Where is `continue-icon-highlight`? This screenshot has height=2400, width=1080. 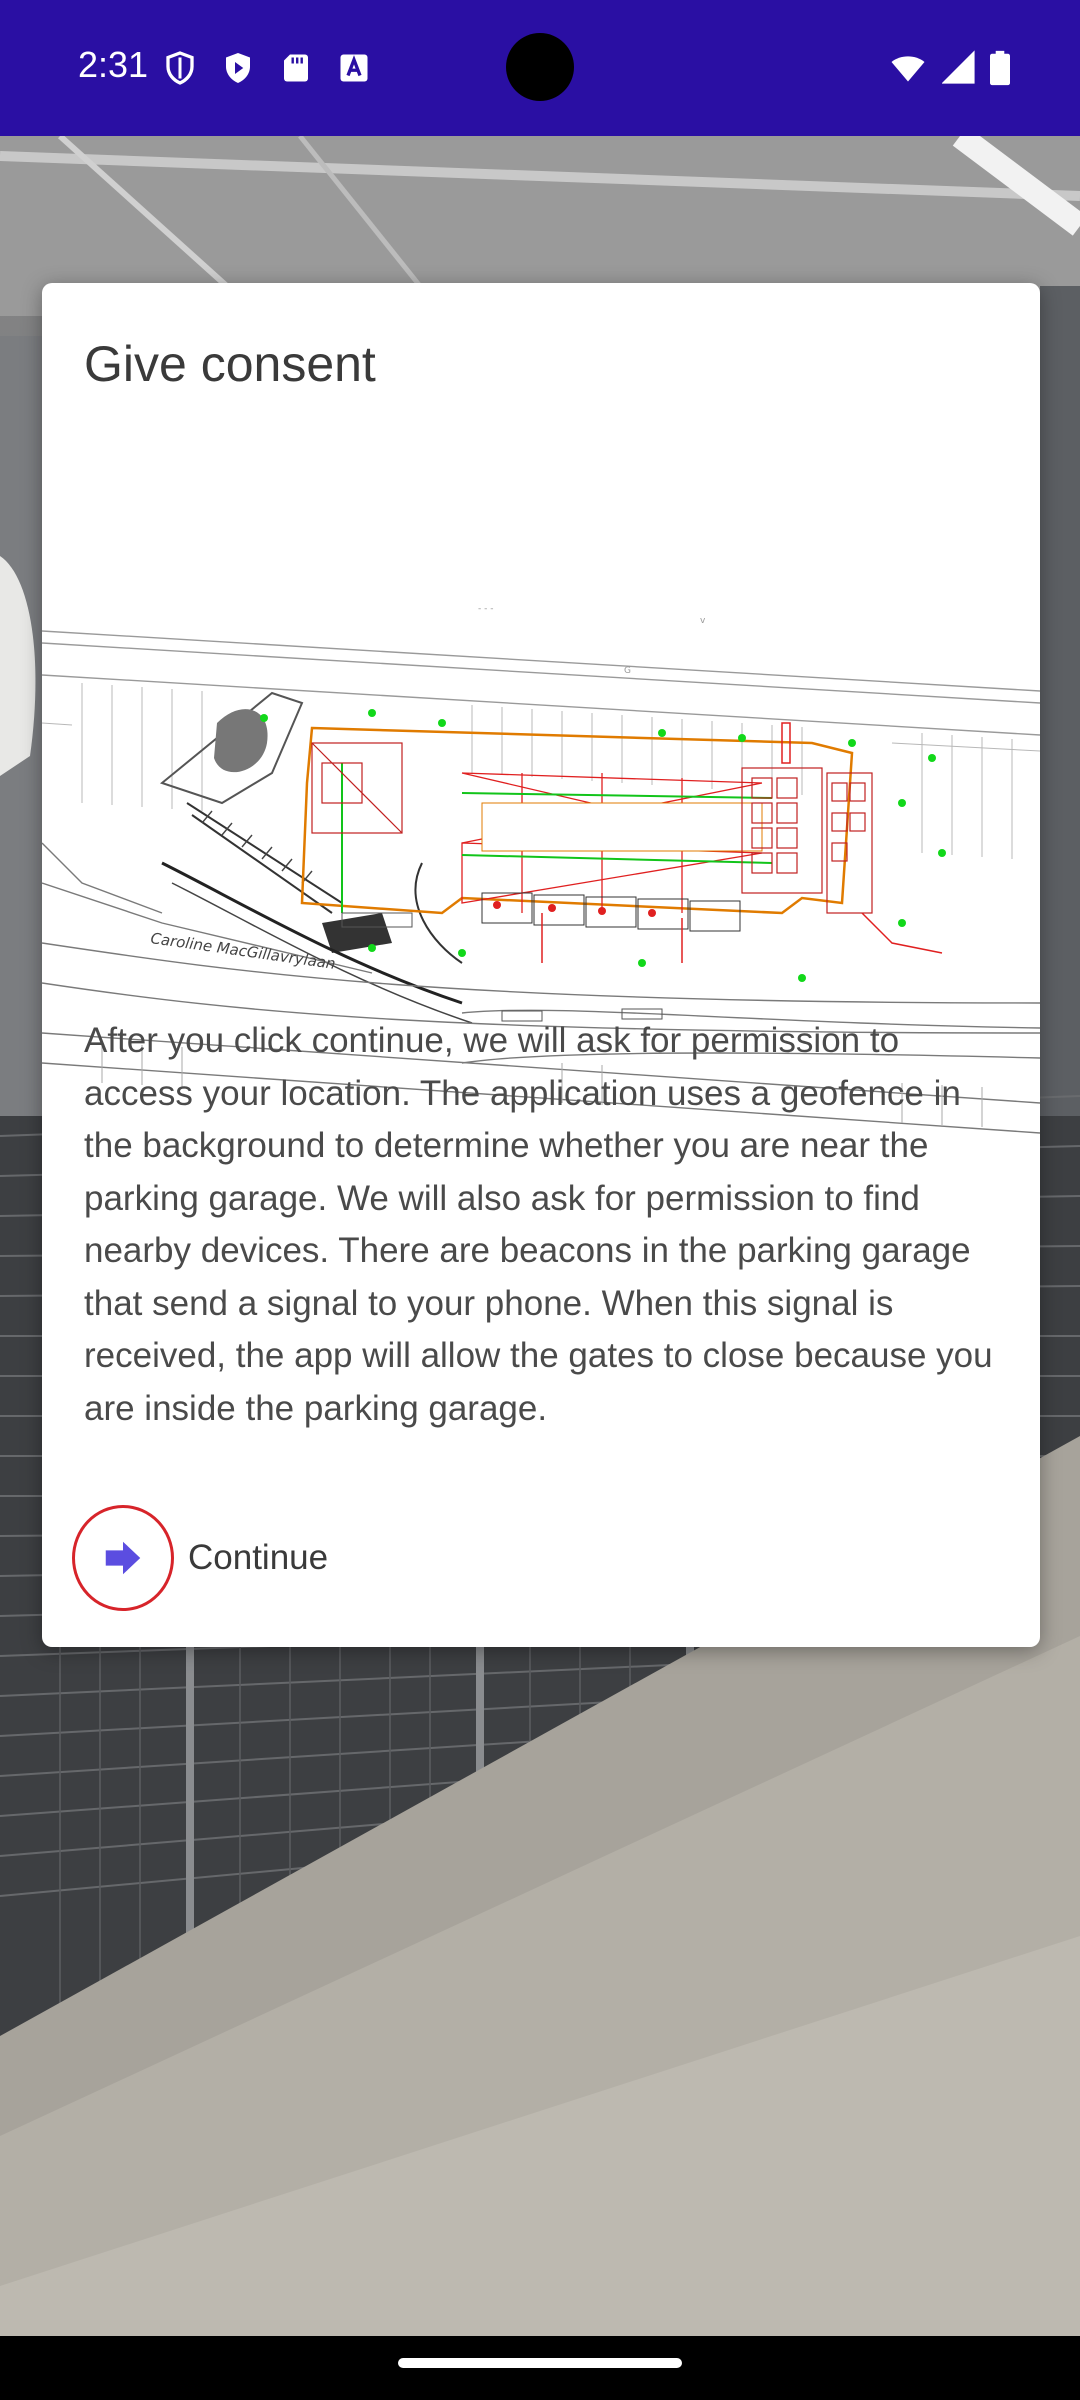
continue-icon-highlight is located at coordinates (123, 1558).